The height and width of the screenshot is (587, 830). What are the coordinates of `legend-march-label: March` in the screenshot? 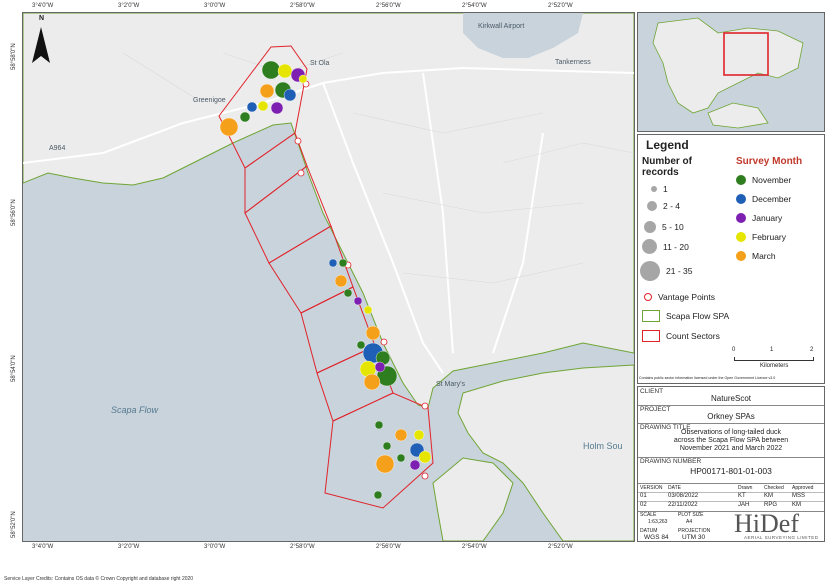 It's located at (764, 256).